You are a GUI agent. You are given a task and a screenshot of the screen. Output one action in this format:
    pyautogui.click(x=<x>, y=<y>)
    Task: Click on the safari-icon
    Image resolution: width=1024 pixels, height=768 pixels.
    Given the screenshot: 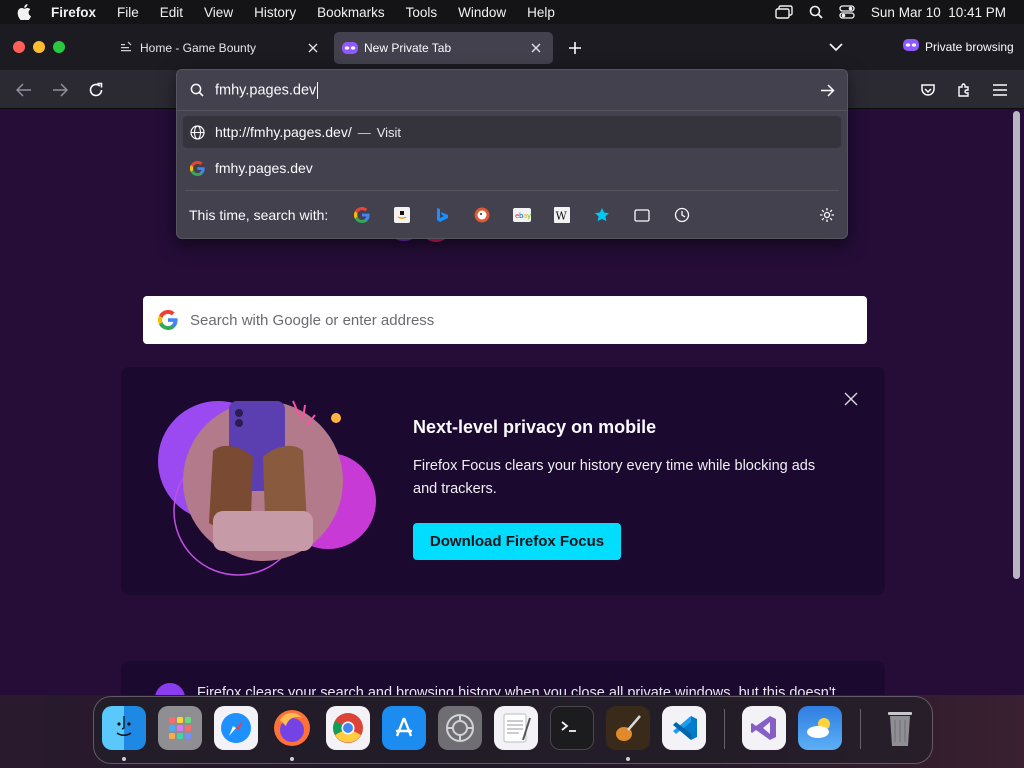 What is the action you would take?
    pyautogui.click(x=236, y=728)
    